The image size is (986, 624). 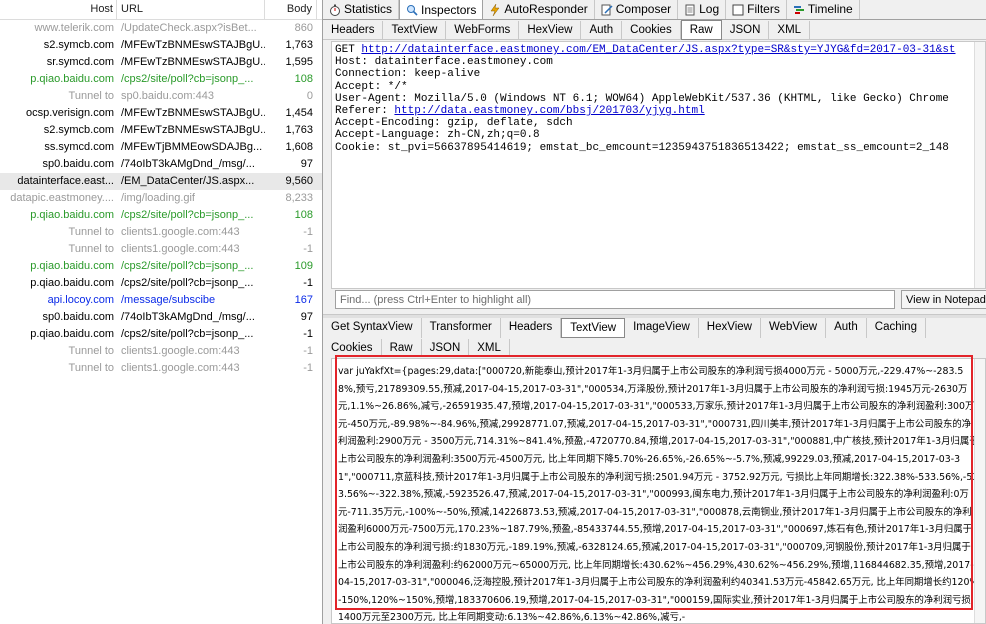 What do you see at coordinates (546, 9) in the screenshot?
I see `tab-label: AutoResponder` at bounding box center [546, 9].